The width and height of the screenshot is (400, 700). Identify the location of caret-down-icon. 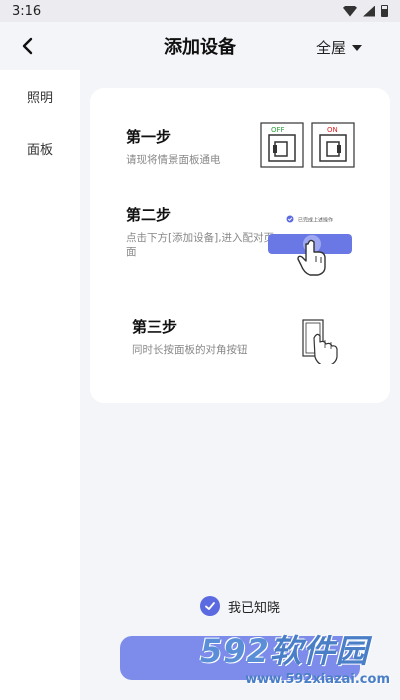
(357, 47).